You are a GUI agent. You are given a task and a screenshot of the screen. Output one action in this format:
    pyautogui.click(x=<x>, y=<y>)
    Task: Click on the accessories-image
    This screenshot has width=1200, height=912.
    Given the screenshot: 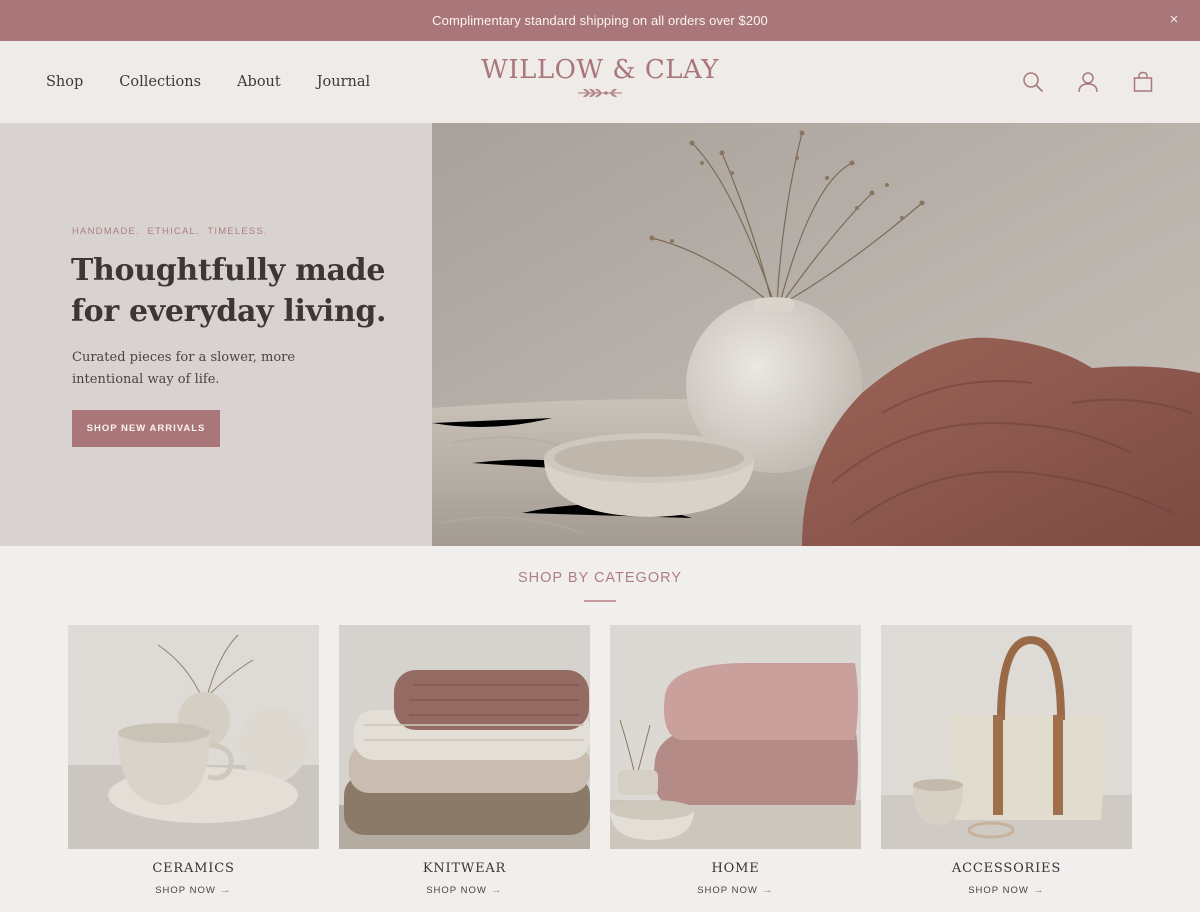 What is the action you would take?
    pyautogui.click(x=1006, y=737)
    